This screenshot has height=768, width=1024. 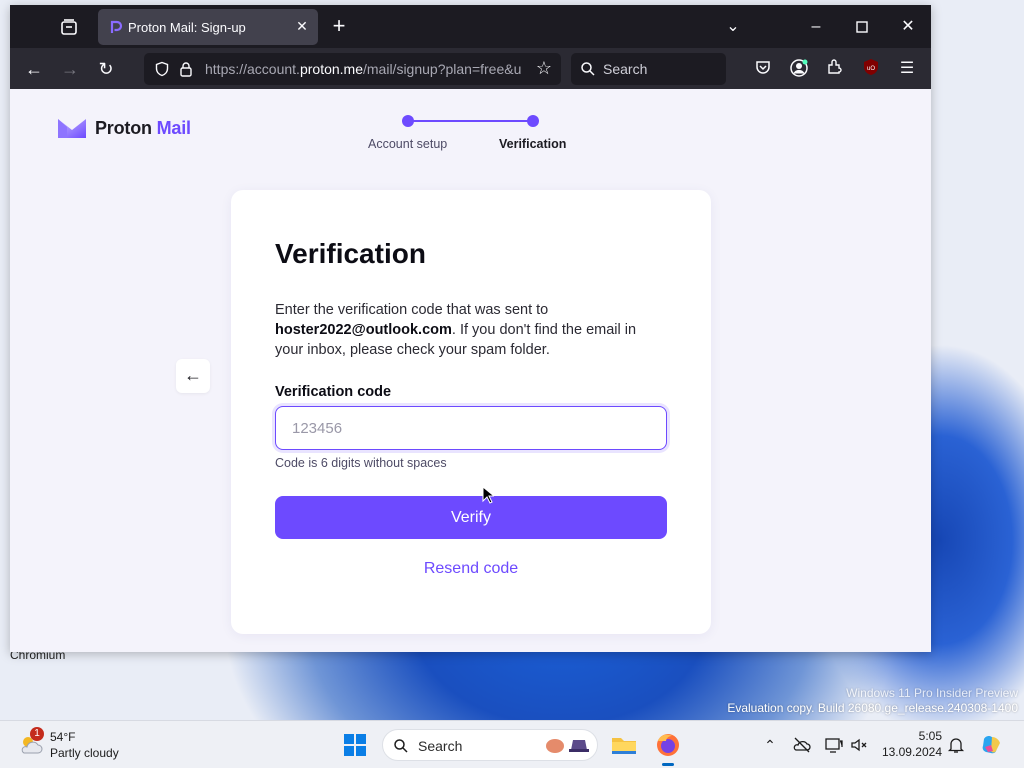 I want to click on weather-temperature: 54°F, so click(x=63, y=737).